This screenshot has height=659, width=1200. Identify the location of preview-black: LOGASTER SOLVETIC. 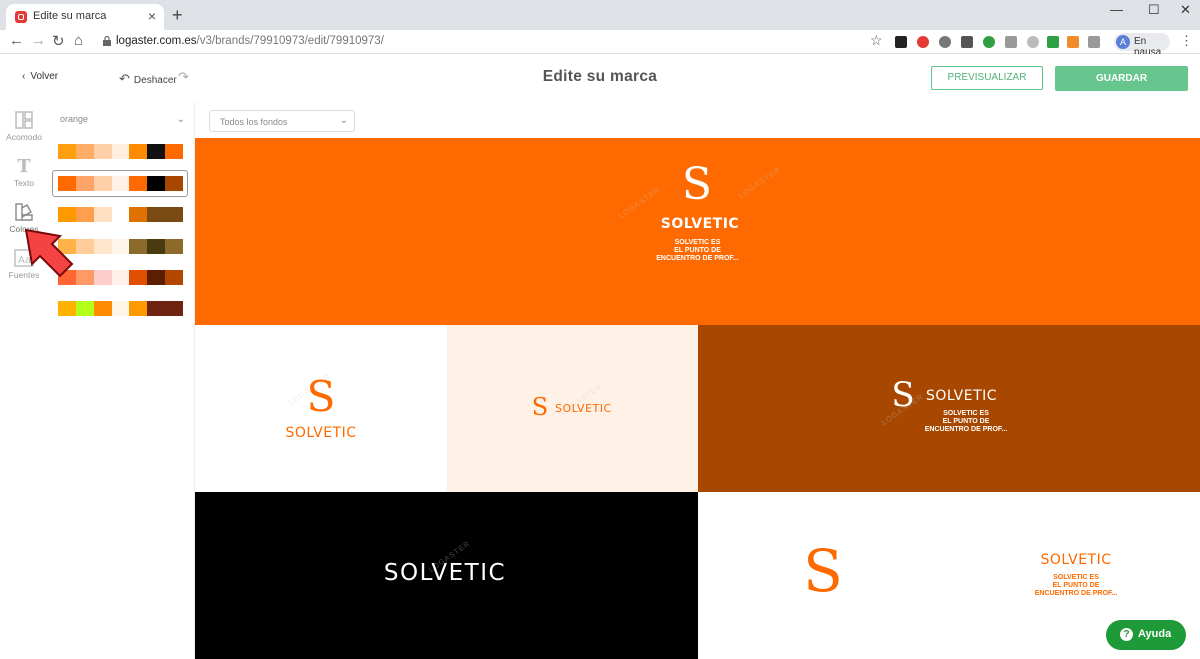
(446, 575).